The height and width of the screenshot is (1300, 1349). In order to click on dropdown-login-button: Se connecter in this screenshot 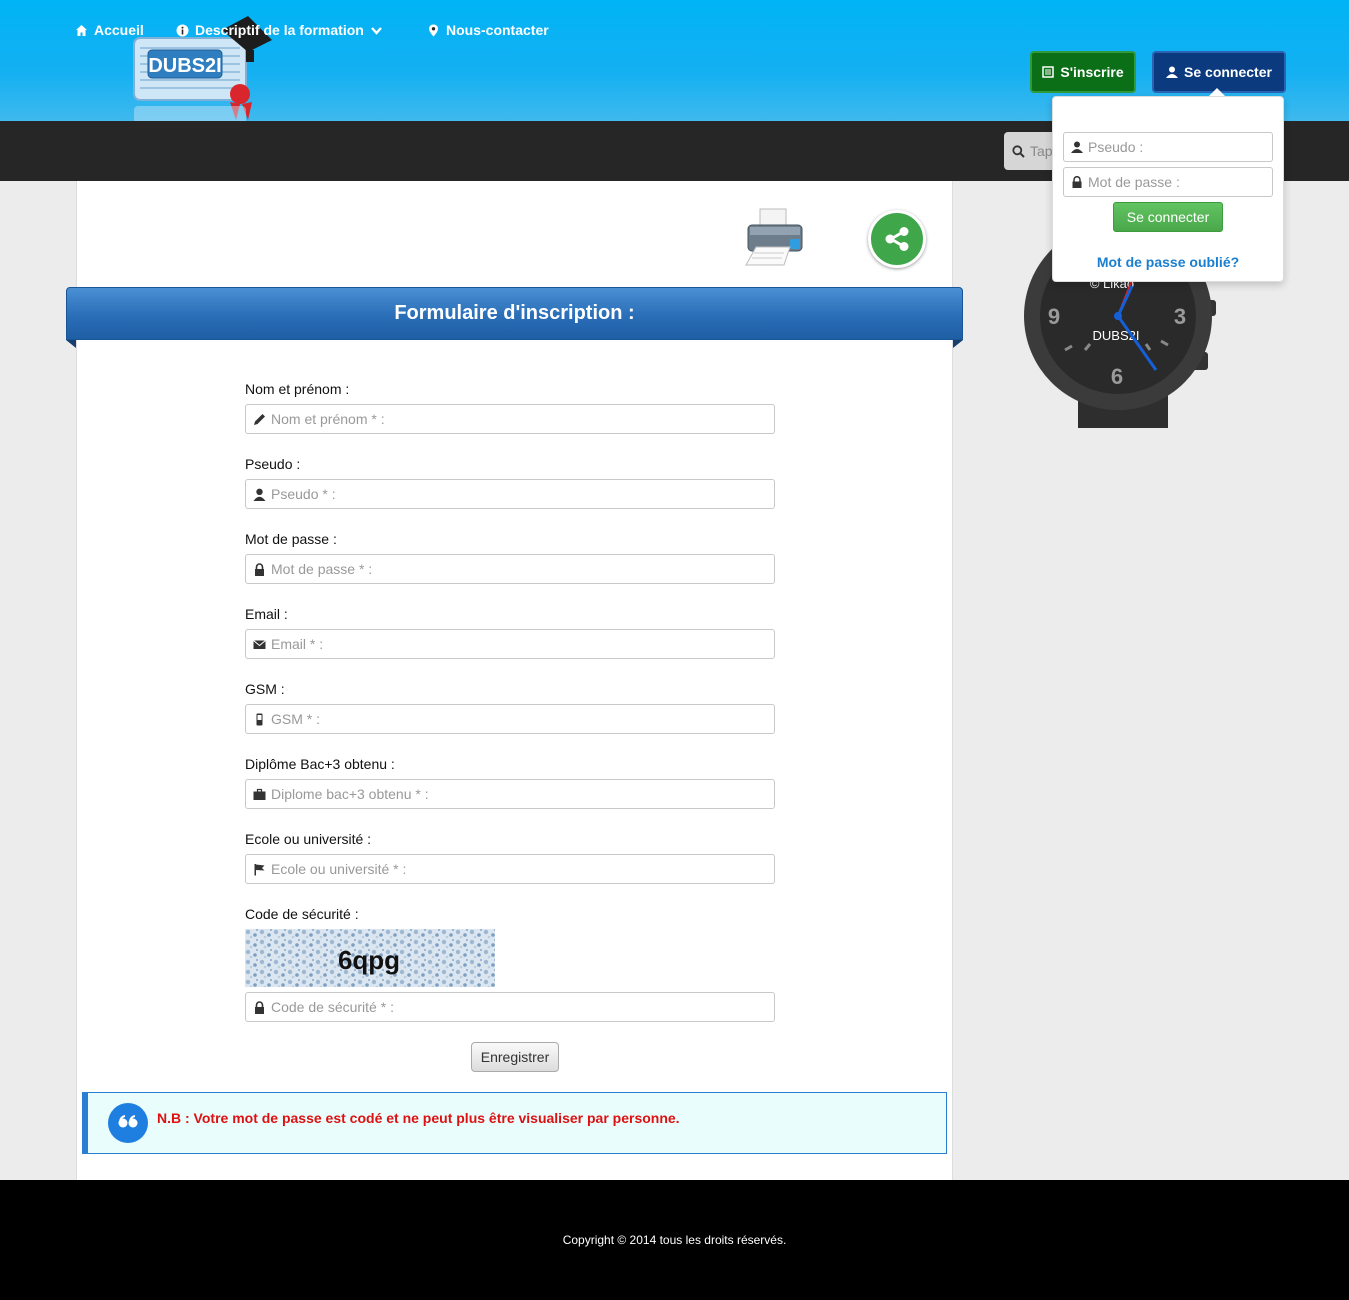, I will do `click(1168, 217)`.